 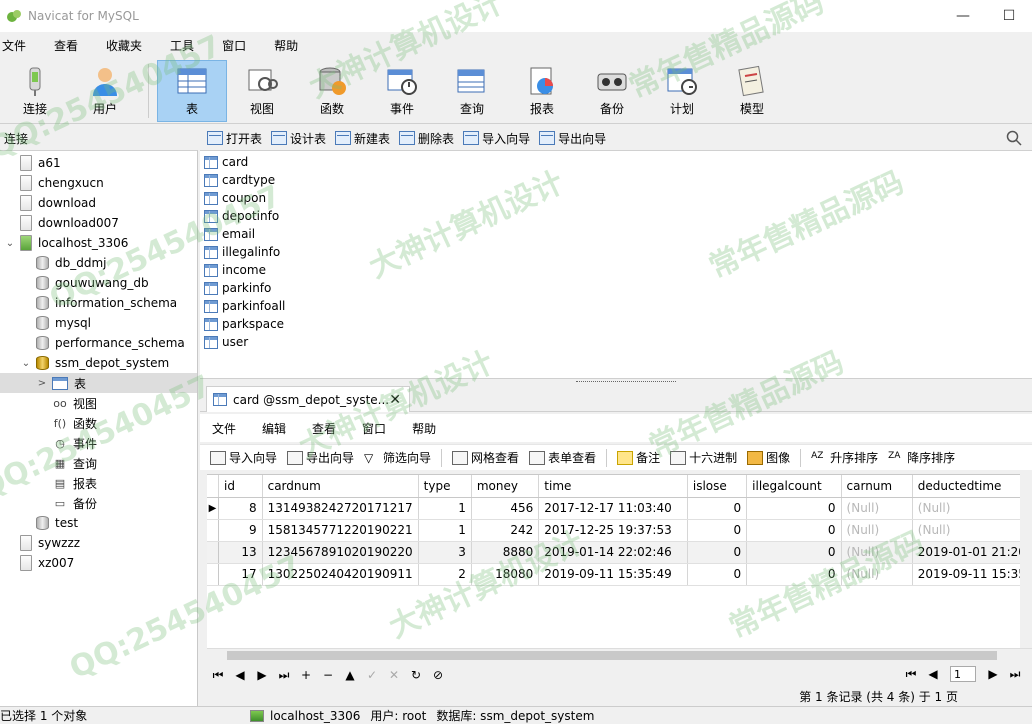 What do you see at coordinates (240, 574) in the screenshot?
I see `table-cell: 17` at bounding box center [240, 574].